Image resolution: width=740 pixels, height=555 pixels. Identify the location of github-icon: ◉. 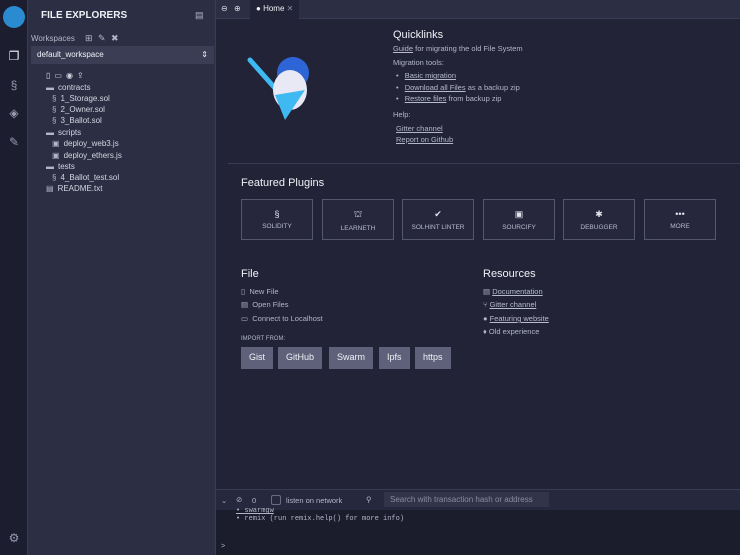
(71, 75).